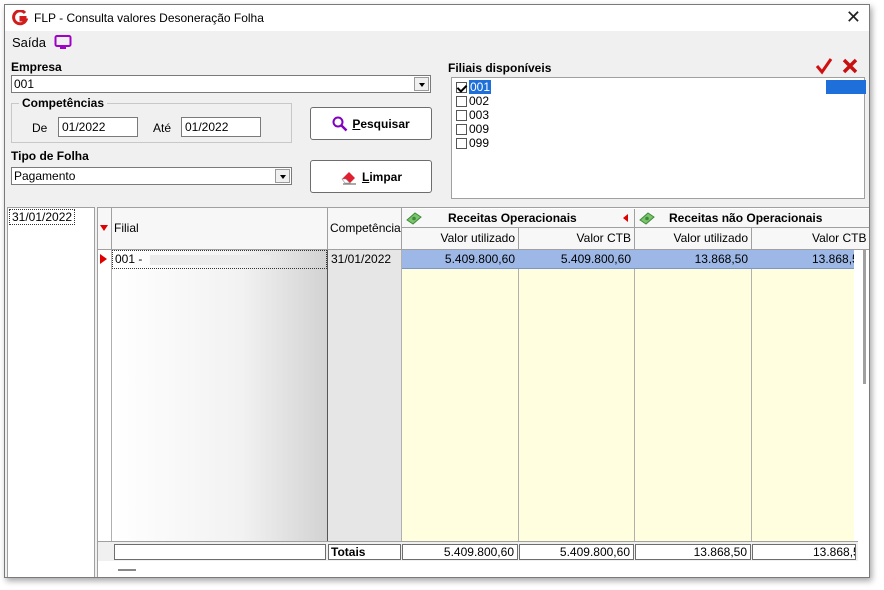 This screenshot has height=590, width=884. What do you see at coordinates (221, 127) in the screenshot?
I see `to-period-input: 01/2022` at bounding box center [221, 127].